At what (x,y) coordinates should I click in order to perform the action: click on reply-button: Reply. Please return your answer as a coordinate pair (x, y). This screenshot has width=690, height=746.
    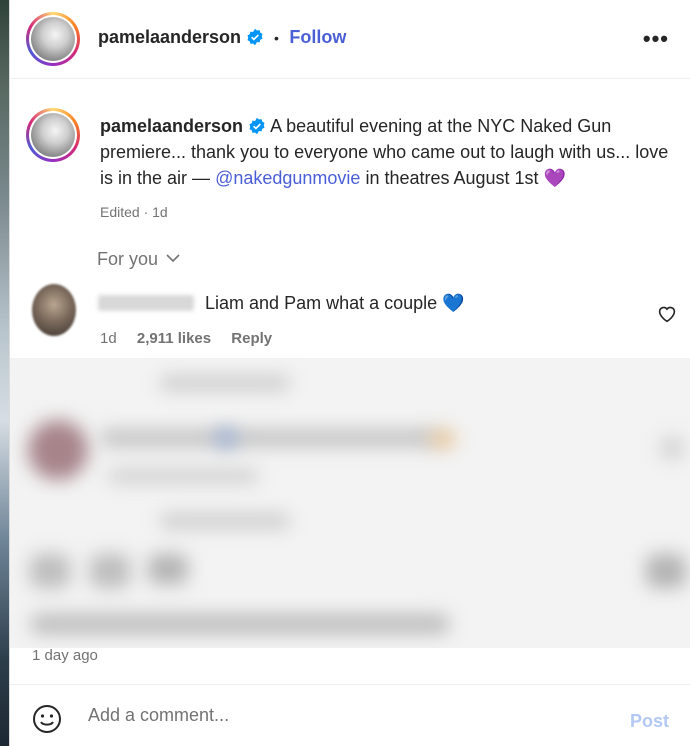
    Looking at the image, I should click on (251, 338).